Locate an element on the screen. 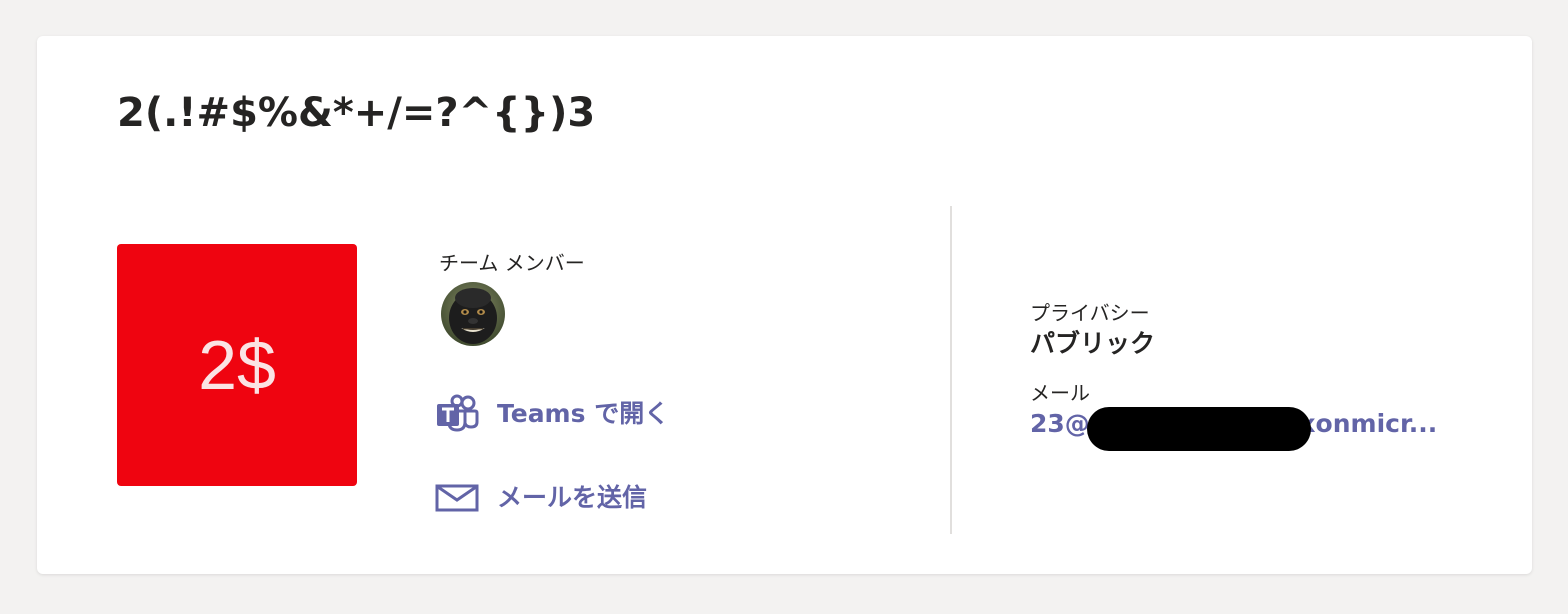  member-avatar is located at coordinates (473, 314).